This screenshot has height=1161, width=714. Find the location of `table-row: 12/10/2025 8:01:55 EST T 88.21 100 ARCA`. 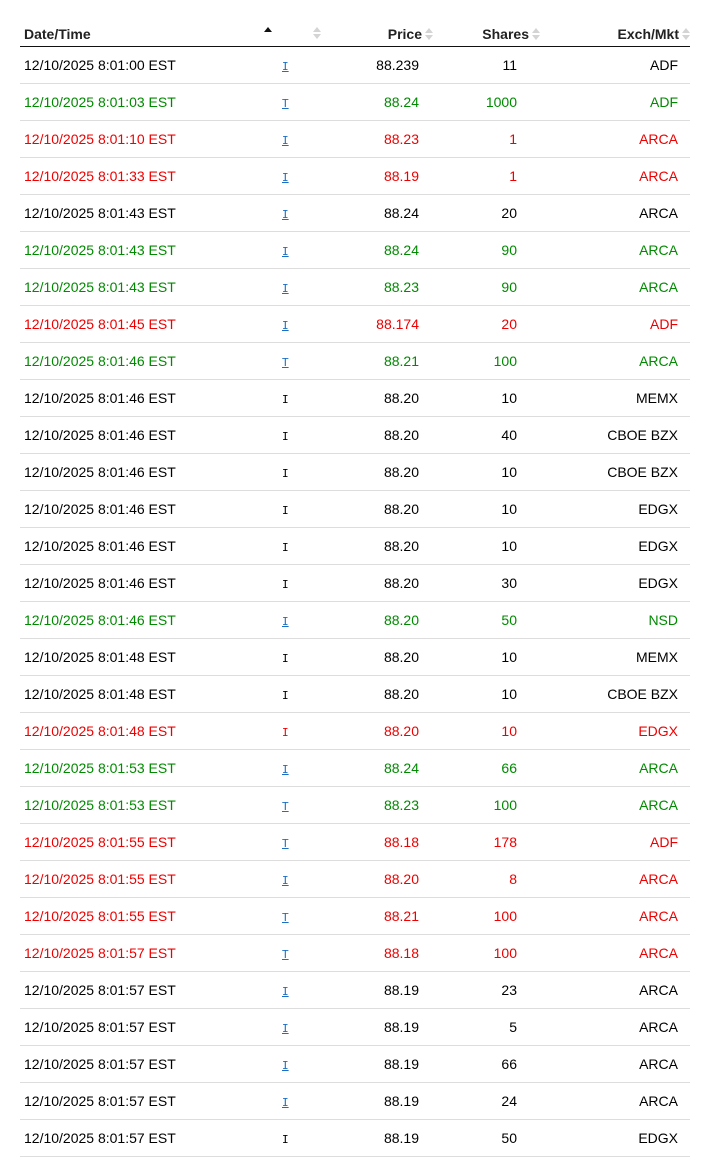

table-row: 12/10/2025 8:01:55 EST T 88.21 100 ARCA is located at coordinates (355, 916).